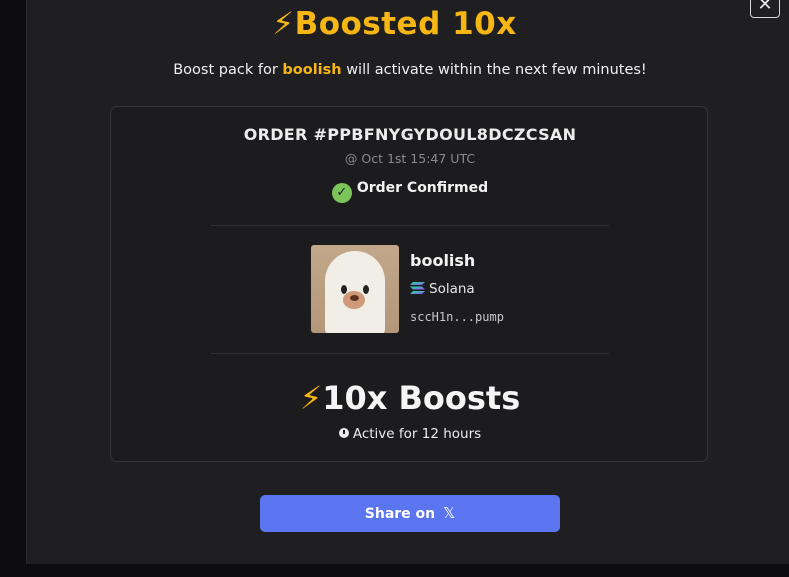  What do you see at coordinates (355, 289) in the screenshot?
I see `token-avatar` at bounding box center [355, 289].